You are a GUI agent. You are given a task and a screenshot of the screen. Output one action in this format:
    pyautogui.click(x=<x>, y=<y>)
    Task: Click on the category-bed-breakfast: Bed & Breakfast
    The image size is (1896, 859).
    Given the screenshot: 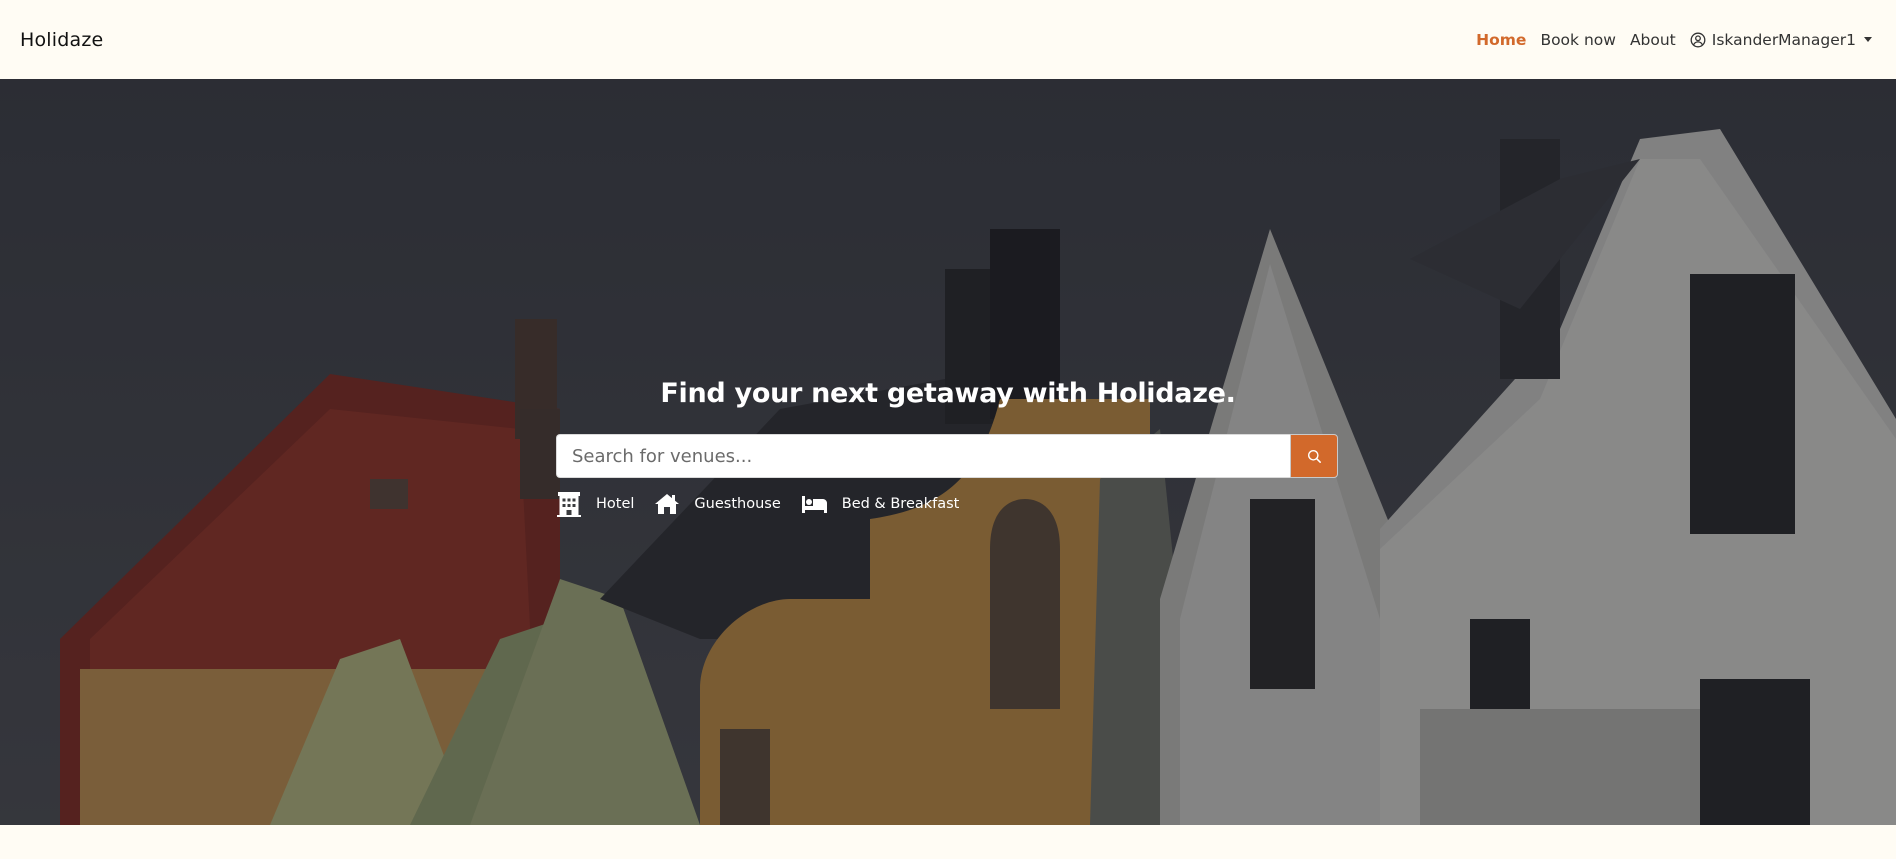 What is the action you would take?
    pyautogui.click(x=880, y=504)
    